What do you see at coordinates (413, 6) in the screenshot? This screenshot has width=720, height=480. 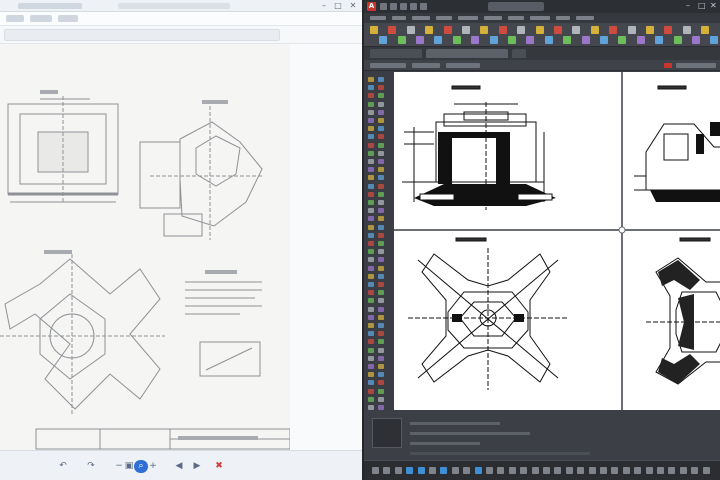 I see `quick-undo-icon` at bounding box center [413, 6].